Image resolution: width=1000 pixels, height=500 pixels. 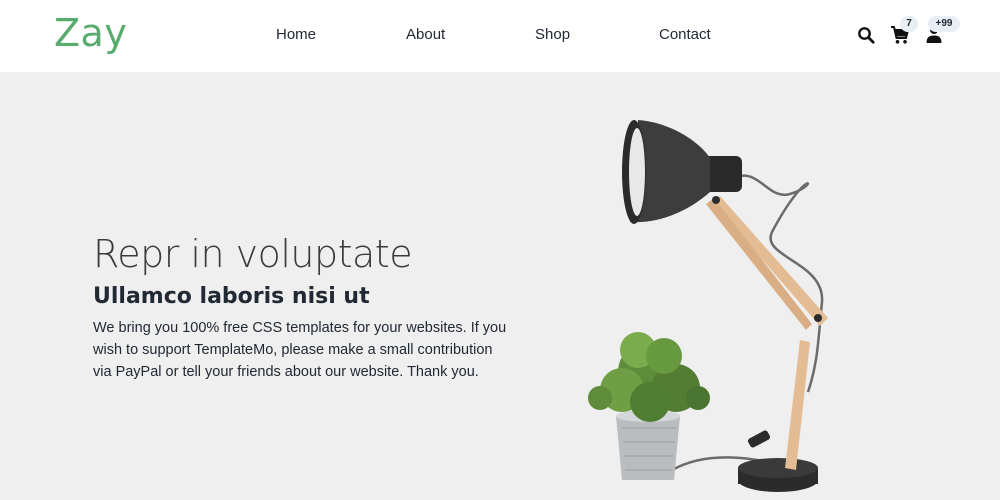 What do you see at coordinates (797, 405) in the screenshot?
I see `lamp-lower-arm` at bounding box center [797, 405].